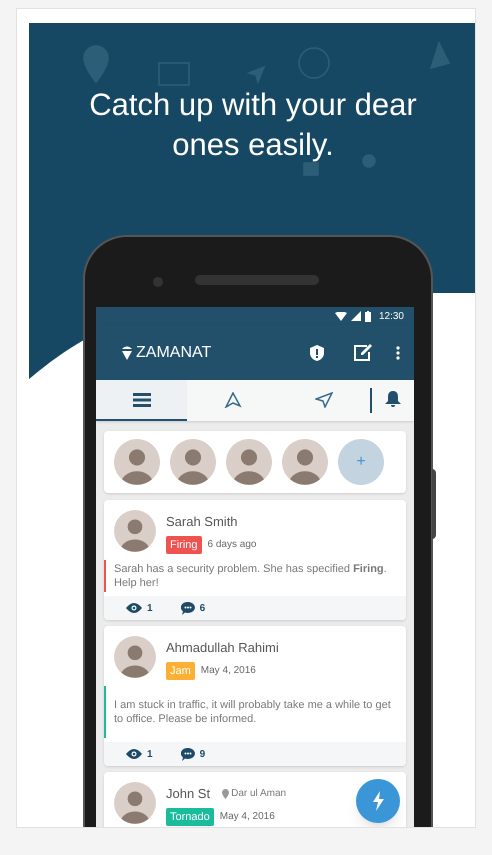 This screenshot has height=855, width=492. Describe the element at coordinates (363, 352) in the screenshot. I see `edit-icon` at that location.